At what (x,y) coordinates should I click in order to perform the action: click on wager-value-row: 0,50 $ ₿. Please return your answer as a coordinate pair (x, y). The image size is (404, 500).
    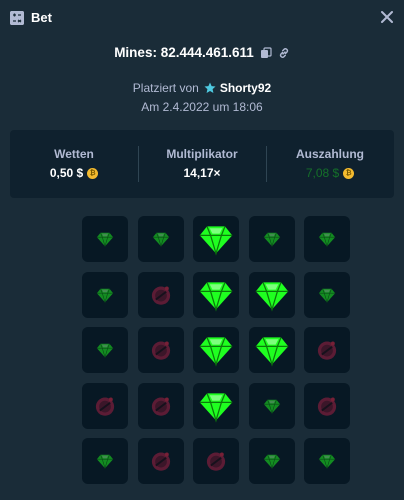
    Looking at the image, I should click on (74, 173).